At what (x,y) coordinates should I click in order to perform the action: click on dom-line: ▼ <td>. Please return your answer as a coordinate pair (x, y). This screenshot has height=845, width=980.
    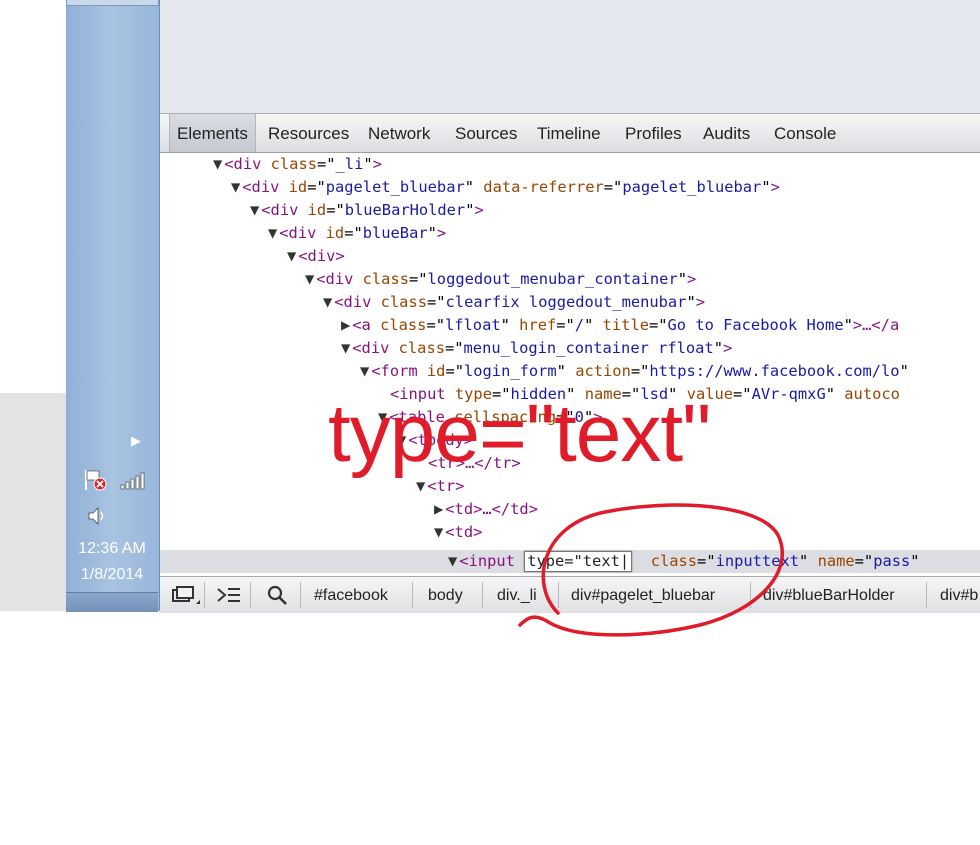
    Looking at the image, I should click on (458, 532).